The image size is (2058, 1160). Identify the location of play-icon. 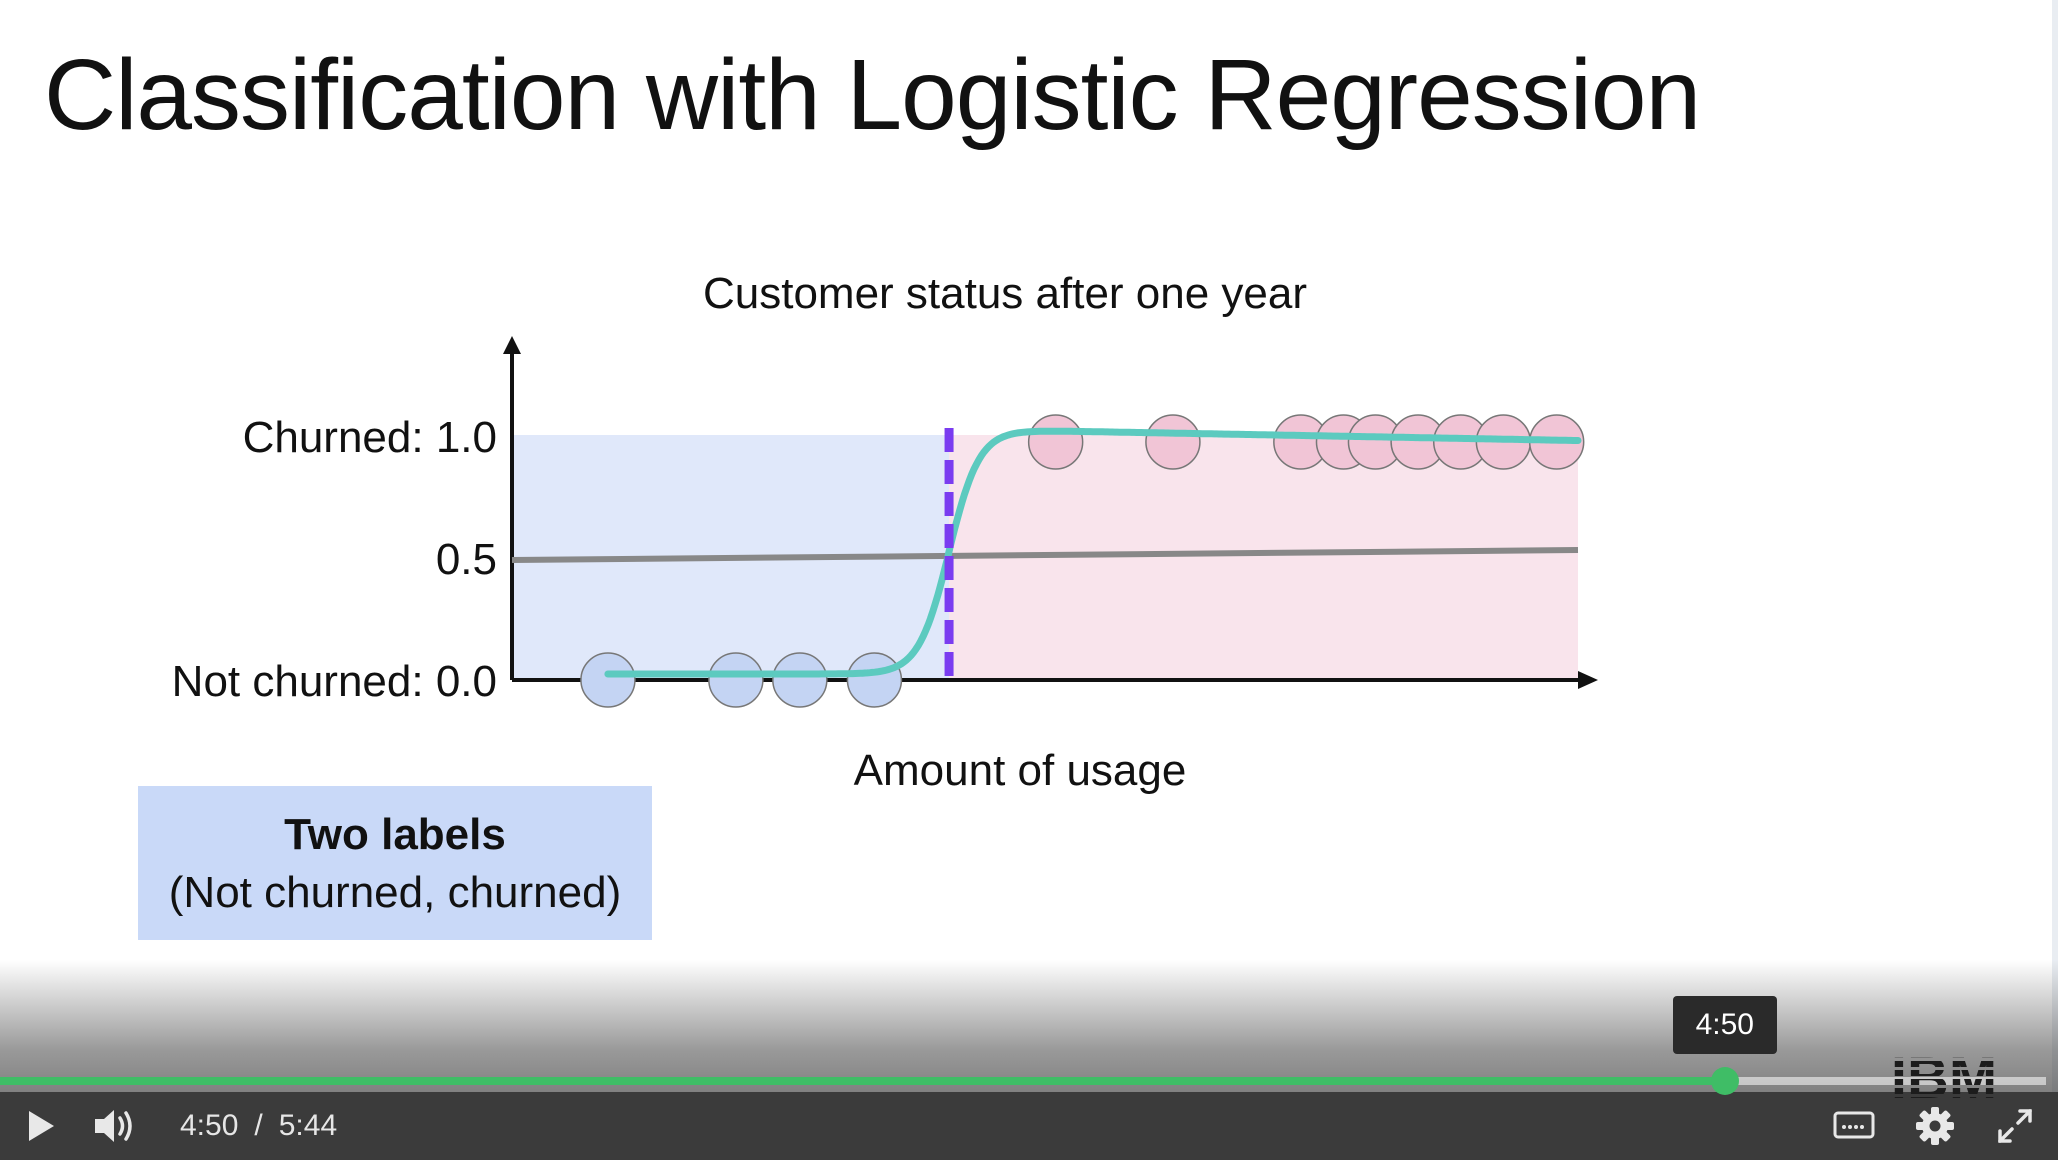
(41, 1126).